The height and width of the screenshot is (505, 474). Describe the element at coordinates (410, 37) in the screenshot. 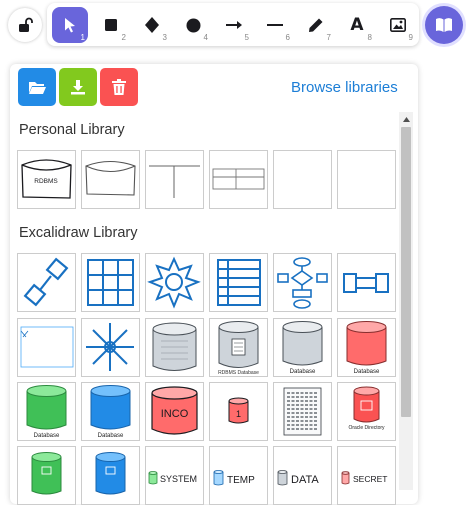

I see `tool-shortcut-number: 9` at that location.